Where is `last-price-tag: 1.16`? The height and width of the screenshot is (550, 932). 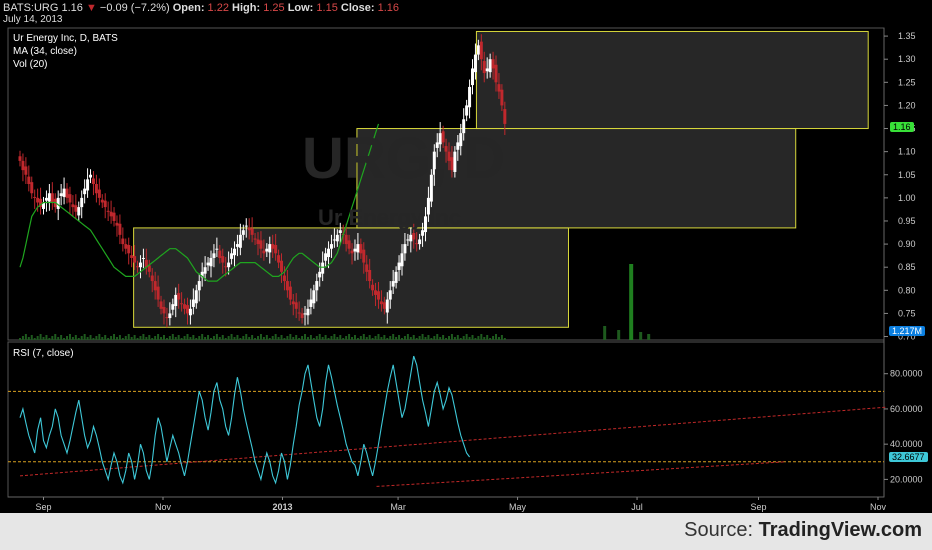 last-price-tag: 1.16 is located at coordinates (902, 127).